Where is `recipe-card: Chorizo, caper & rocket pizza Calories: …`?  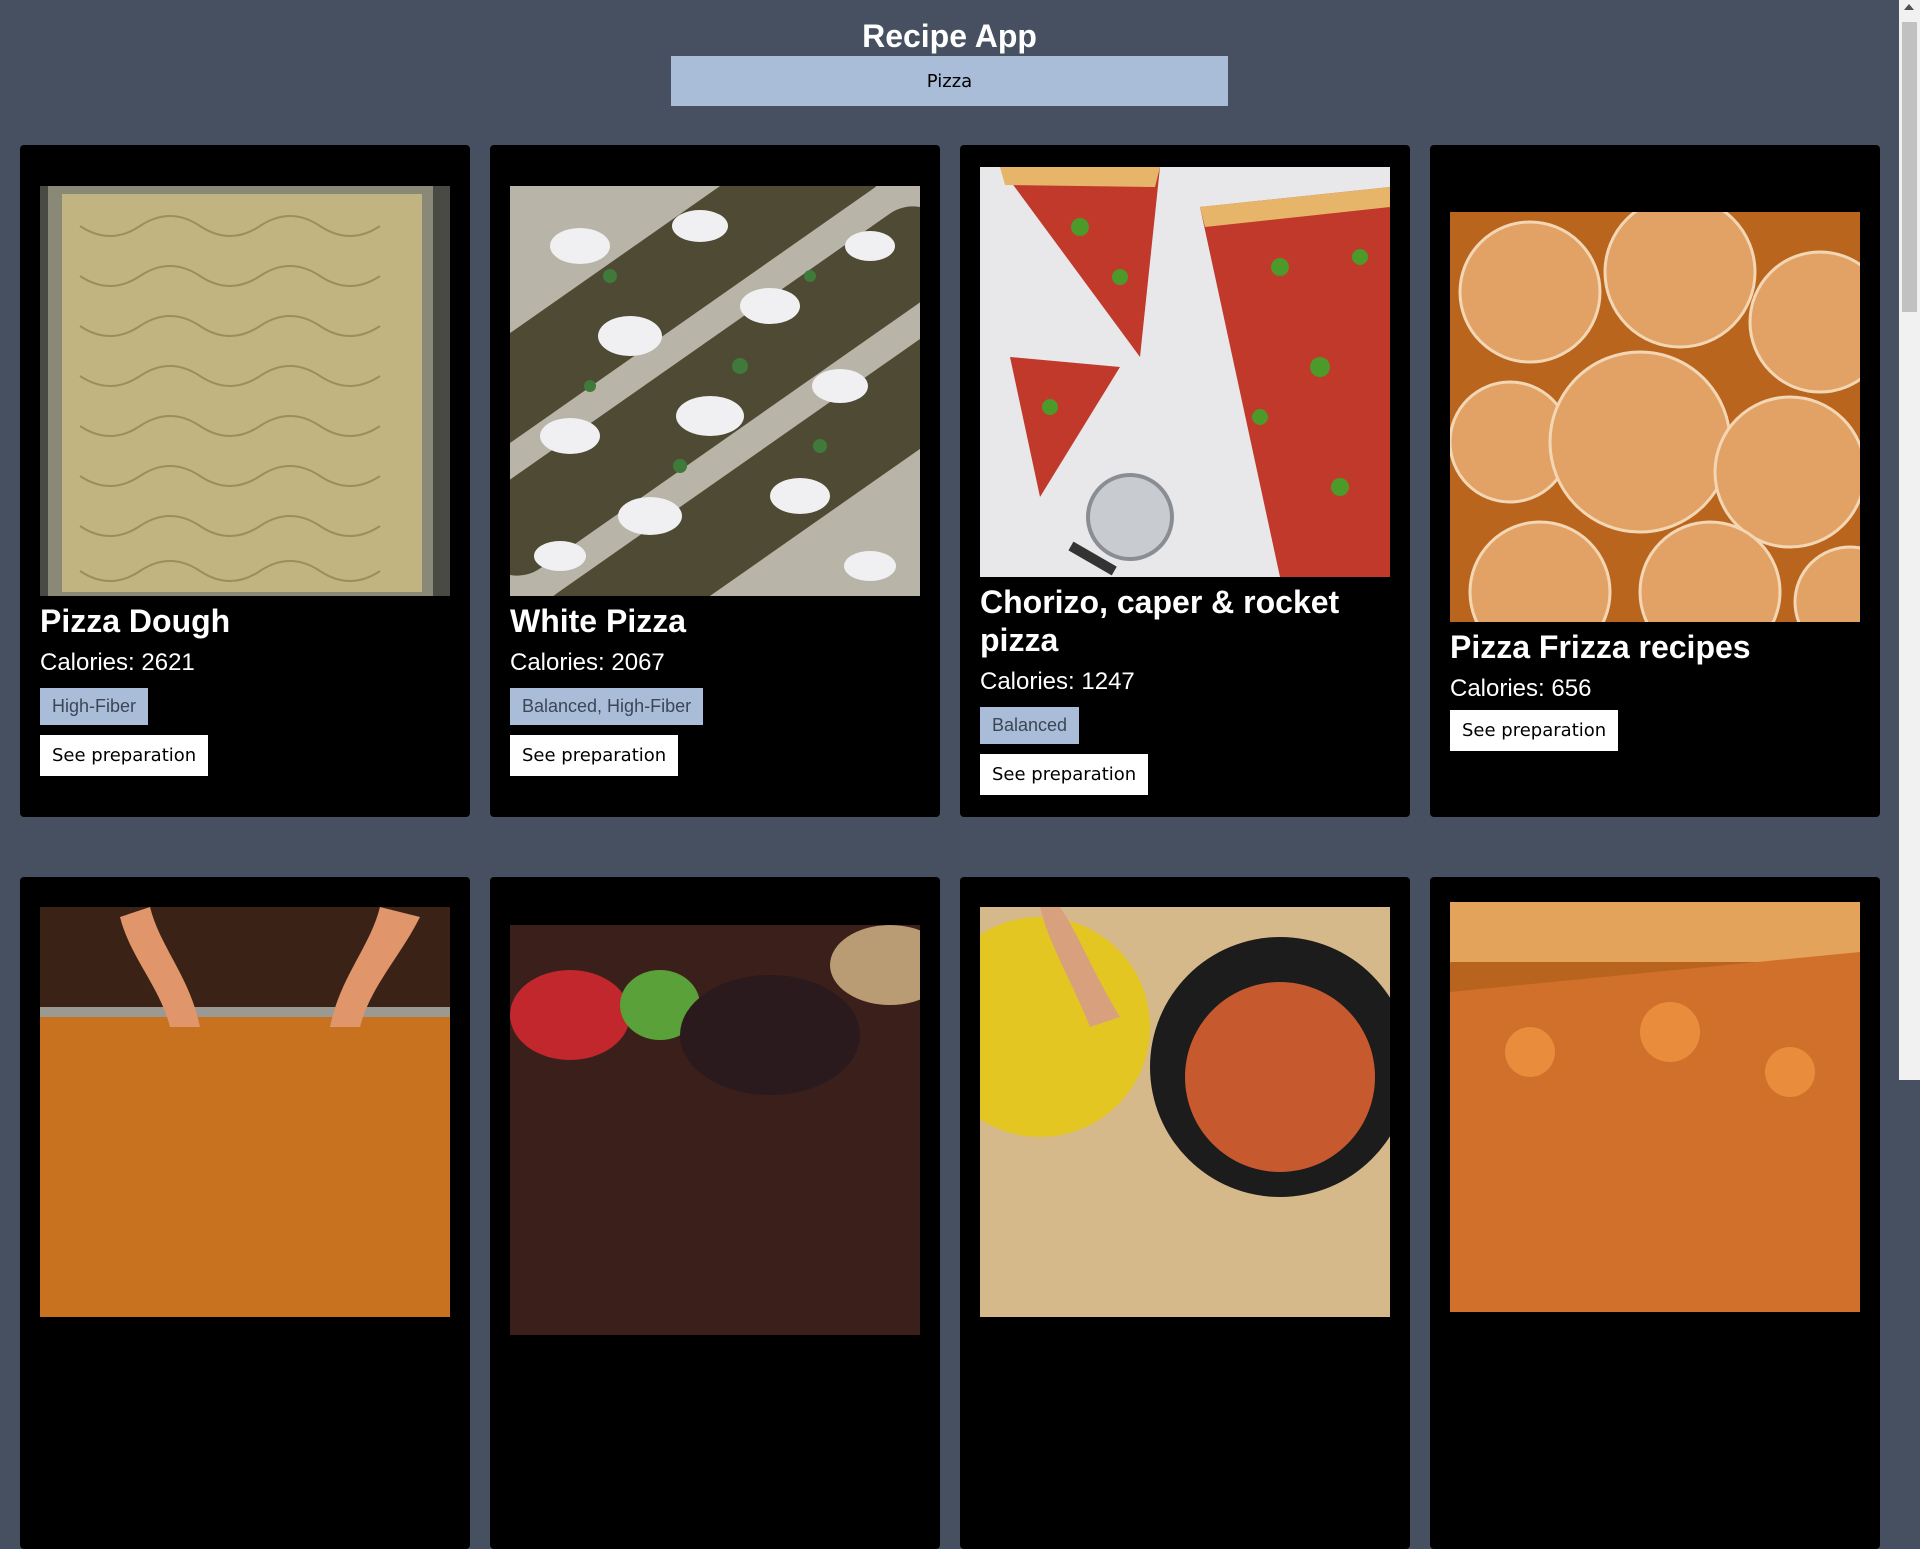 recipe-card: Chorizo, caper & rocket pizza Calories: … is located at coordinates (1185, 481).